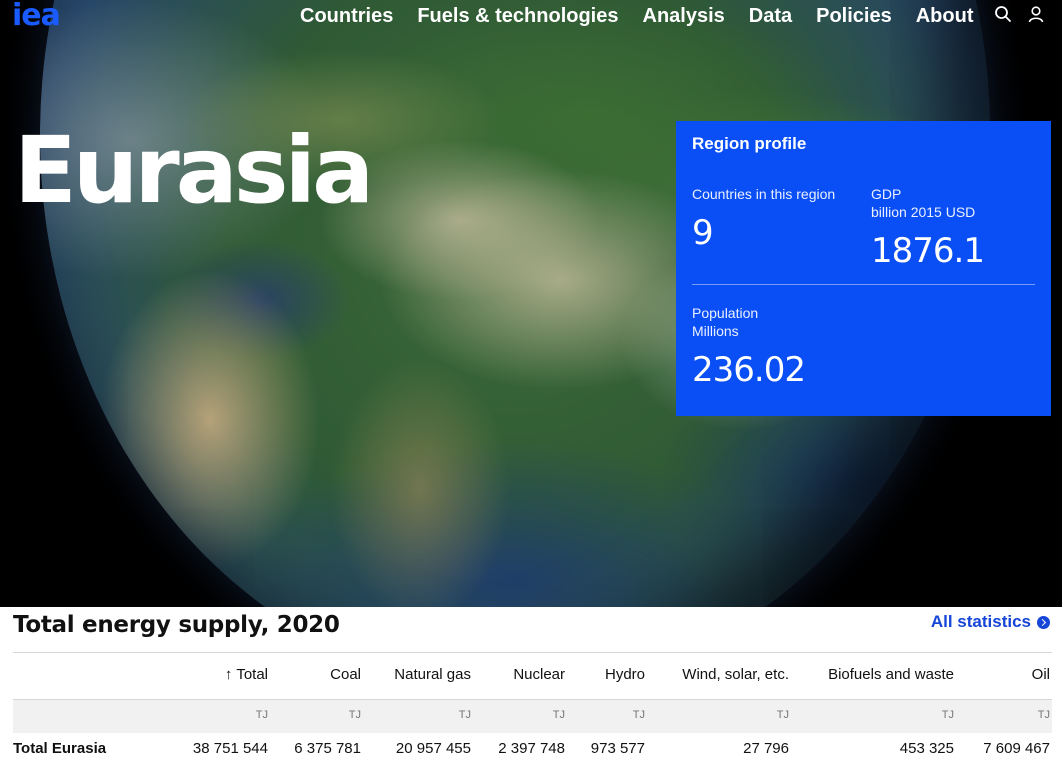 The height and width of the screenshot is (765, 1062). I want to click on population-label: Population, so click(725, 313).